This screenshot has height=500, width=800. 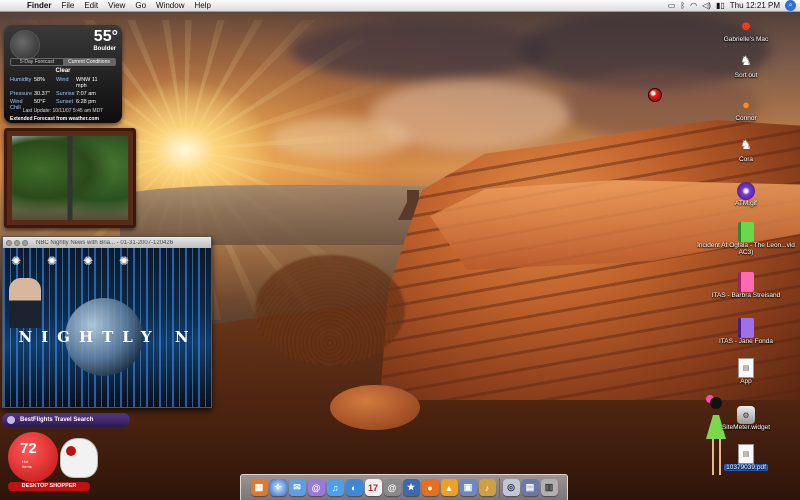 I want to click on desktop-icon-cora: ♞ Cora, so click(x=746, y=148).